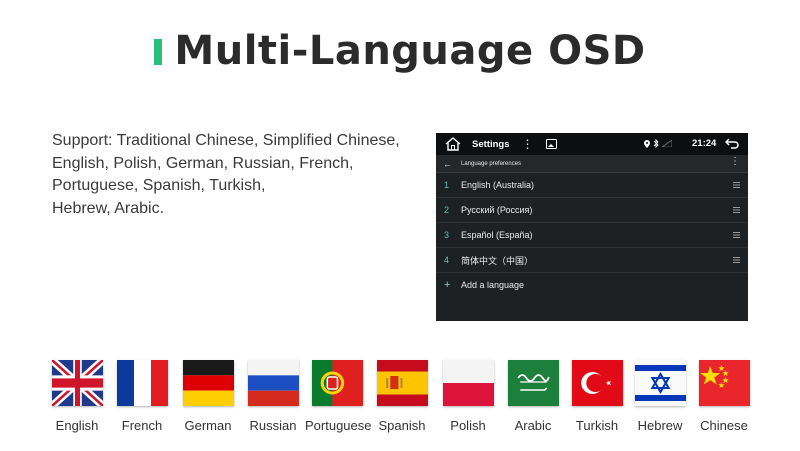 Image resolution: width=800 pixels, height=451 pixels. I want to click on gallery-icon, so click(552, 144).